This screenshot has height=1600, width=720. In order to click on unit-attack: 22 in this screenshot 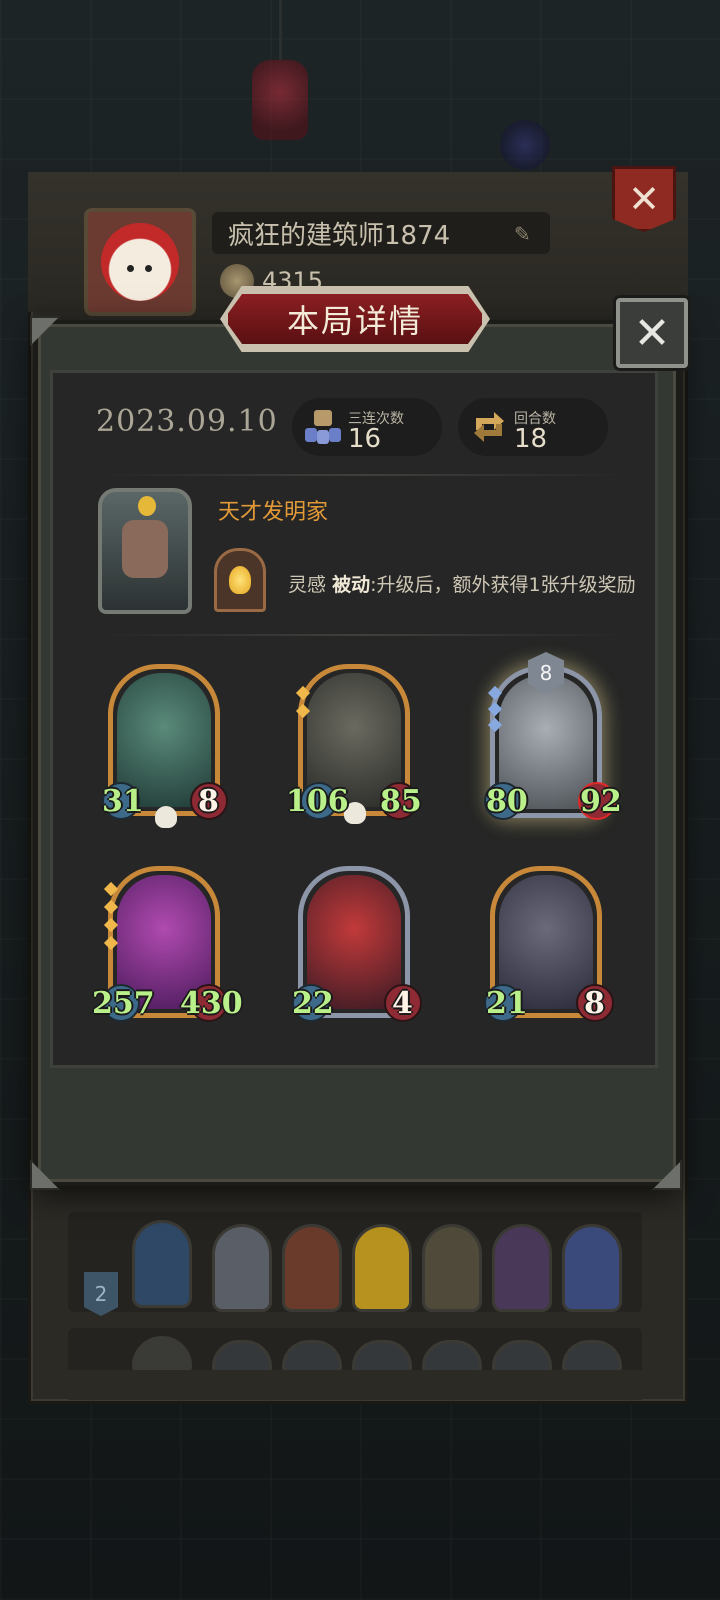, I will do `click(313, 1003)`.